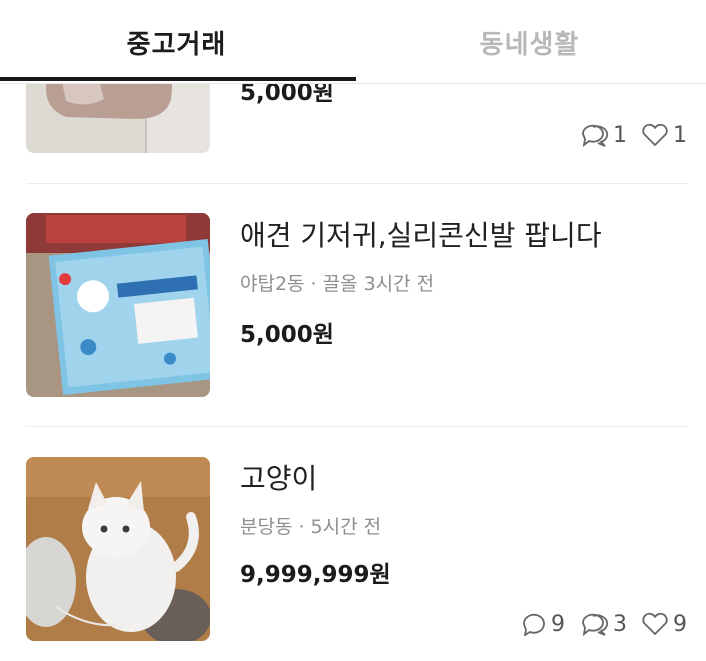 The height and width of the screenshot is (661, 706). I want to click on item-location: 분당동, so click(266, 527).